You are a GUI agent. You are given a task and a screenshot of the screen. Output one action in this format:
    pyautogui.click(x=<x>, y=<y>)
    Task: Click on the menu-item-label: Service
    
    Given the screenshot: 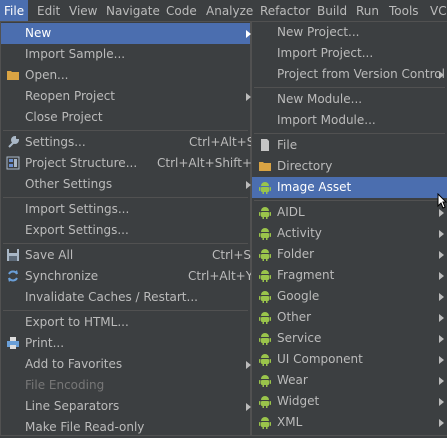 What is the action you would take?
    pyautogui.click(x=299, y=338)
    